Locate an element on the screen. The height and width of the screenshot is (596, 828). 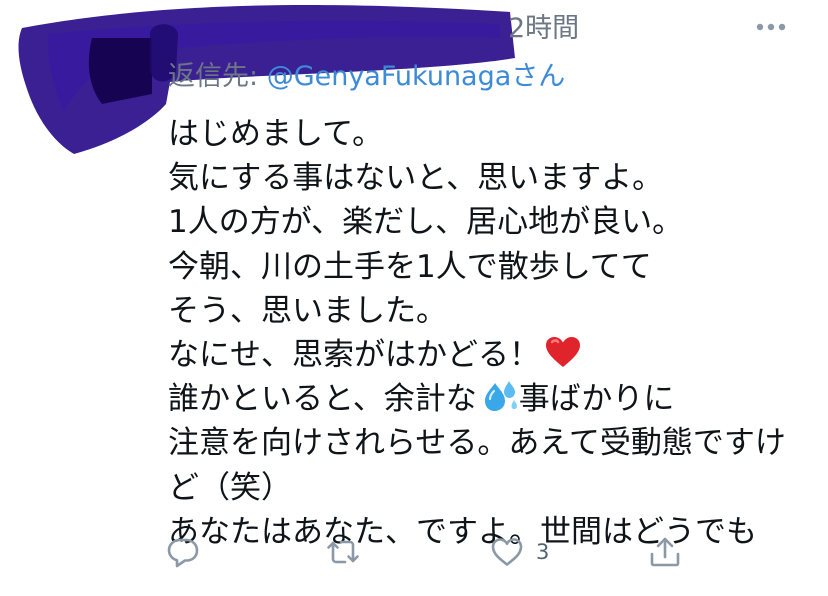
reply-button is located at coordinates (183, 552).